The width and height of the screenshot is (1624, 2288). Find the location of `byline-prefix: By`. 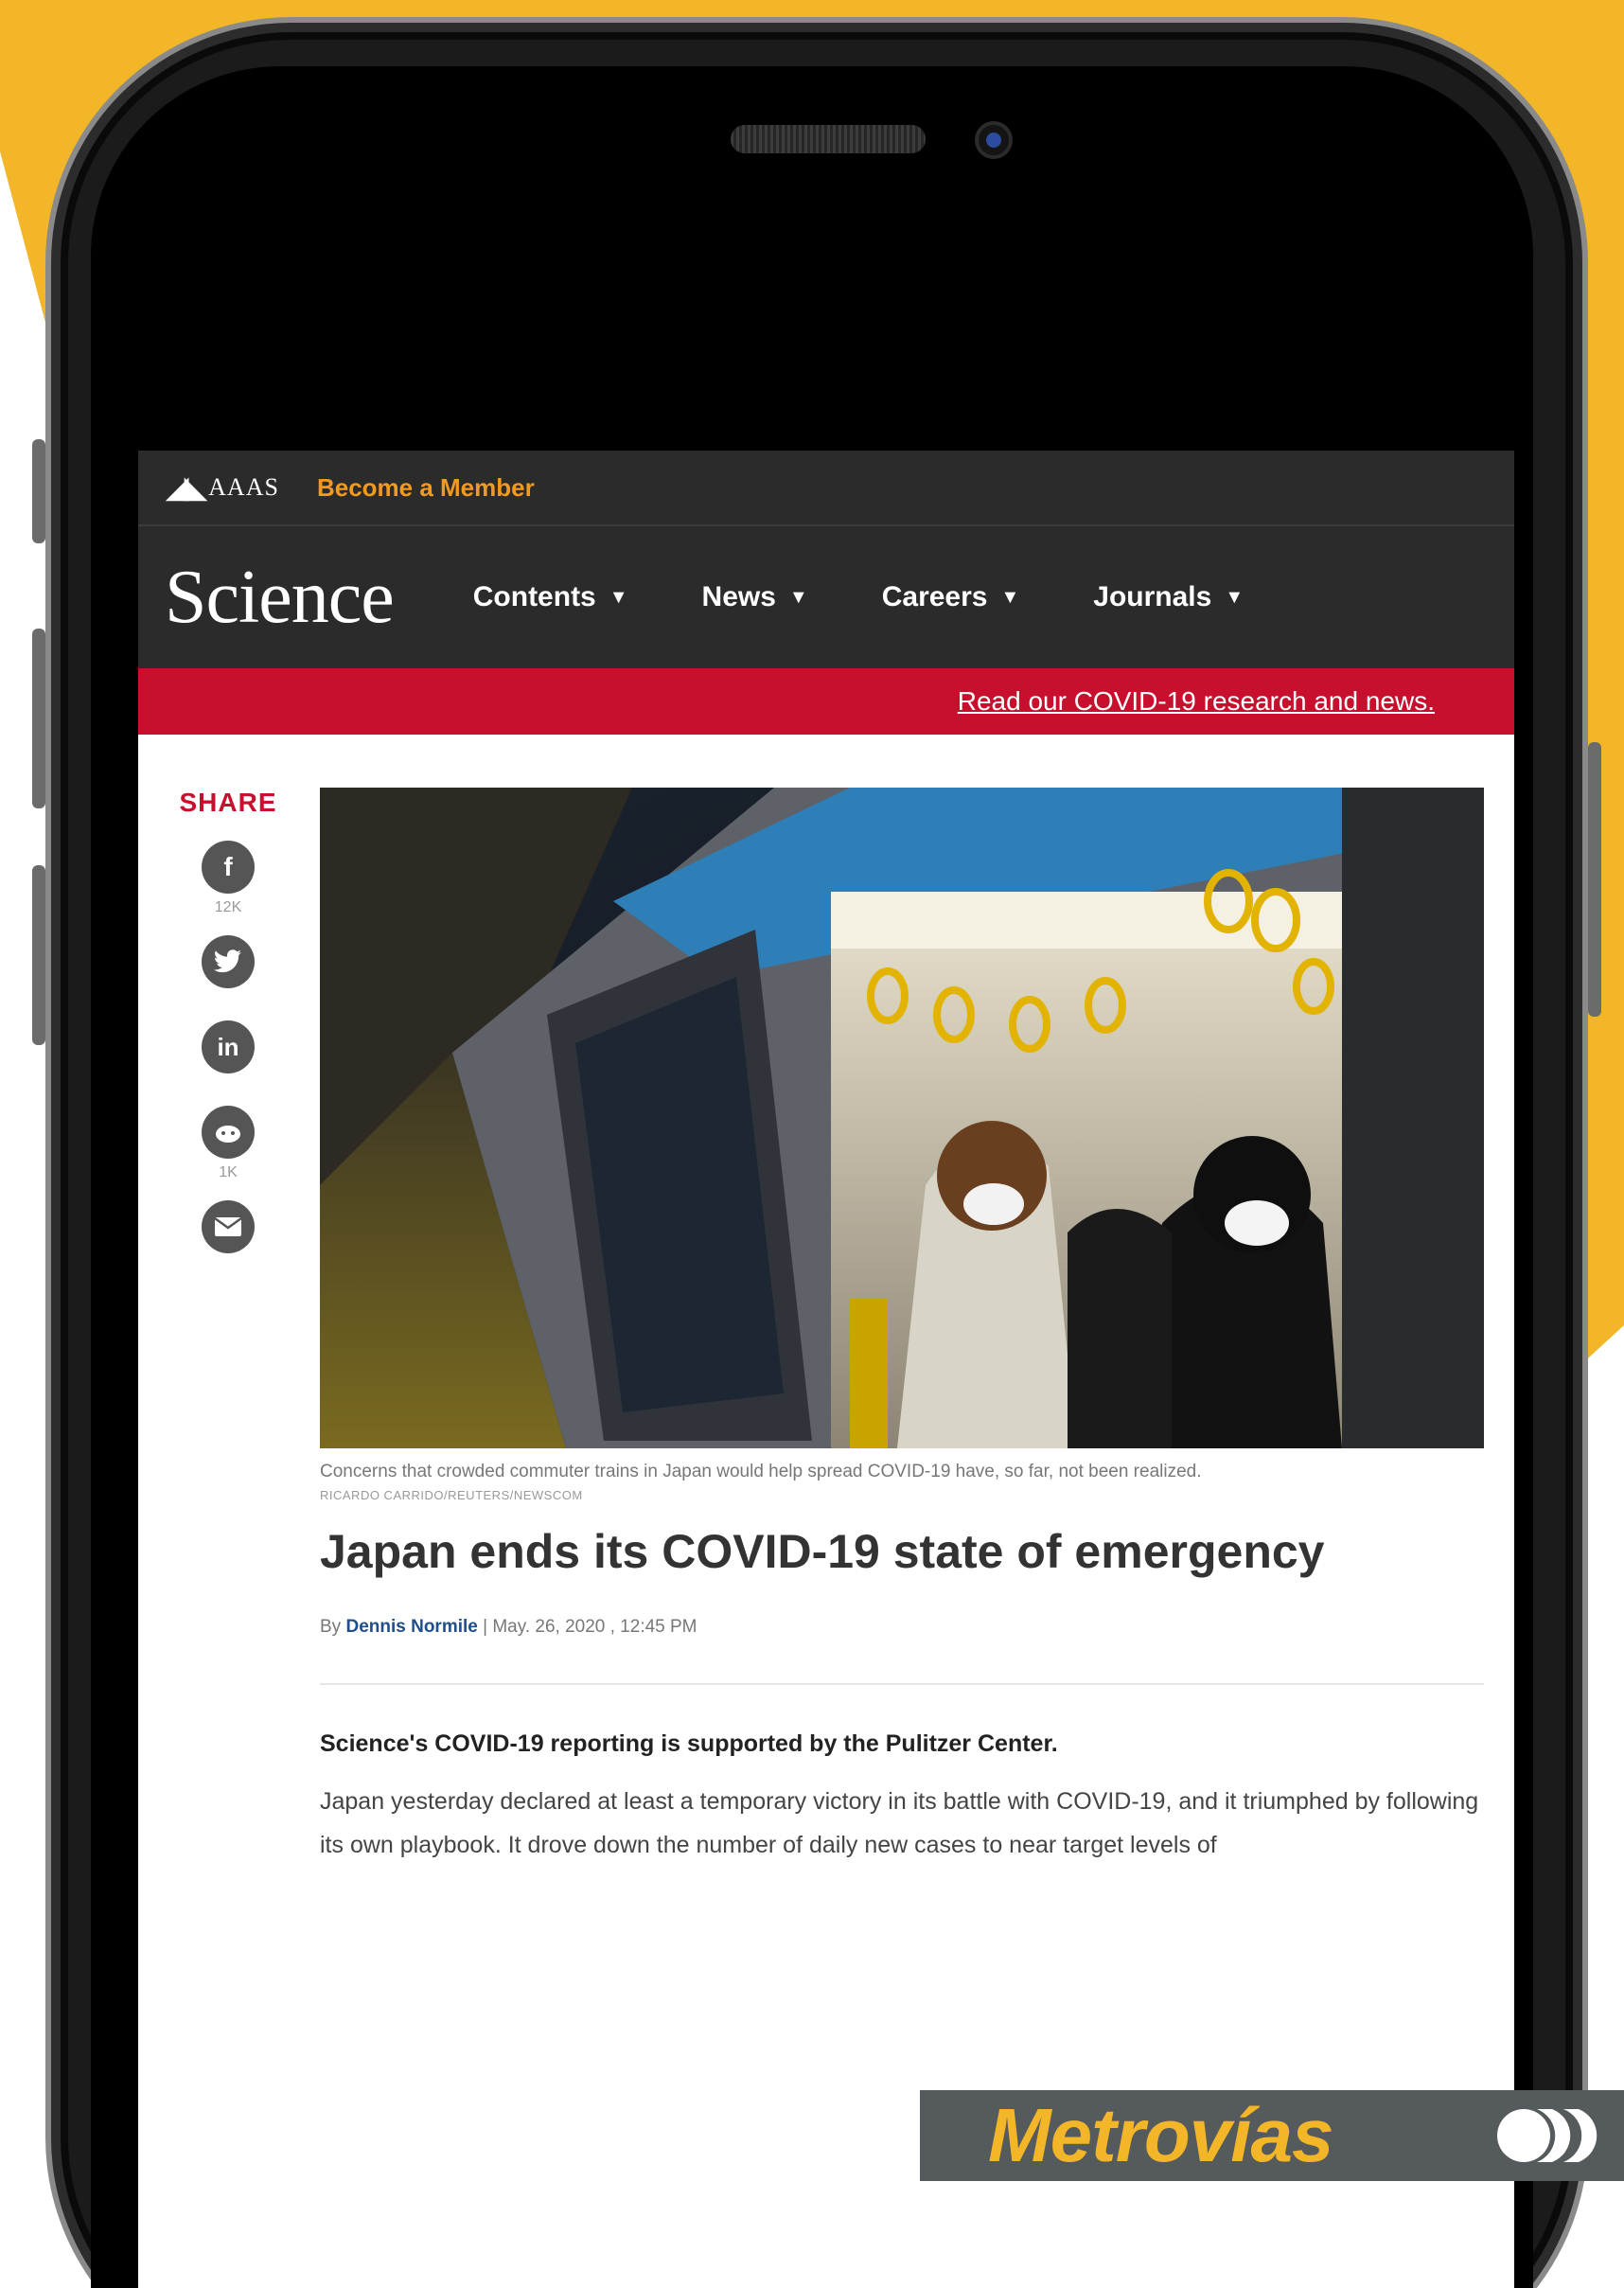

byline-prefix: By is located at coordinates (331, 1627).